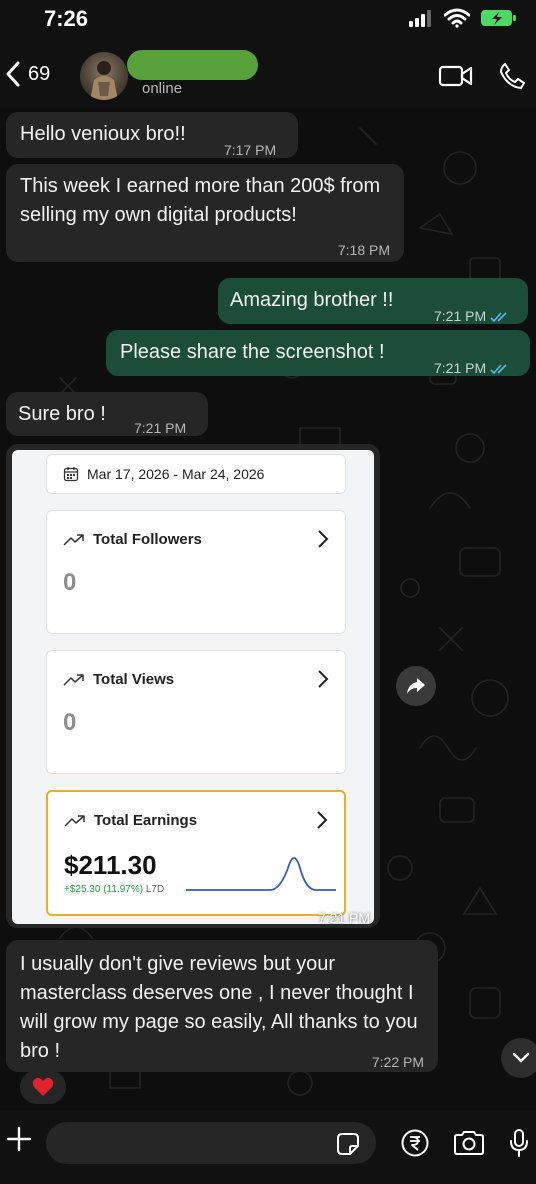 This screenshot has width=536, height=1184. I want to click on stat-card-views: Total Views 0, so click(196, 712).